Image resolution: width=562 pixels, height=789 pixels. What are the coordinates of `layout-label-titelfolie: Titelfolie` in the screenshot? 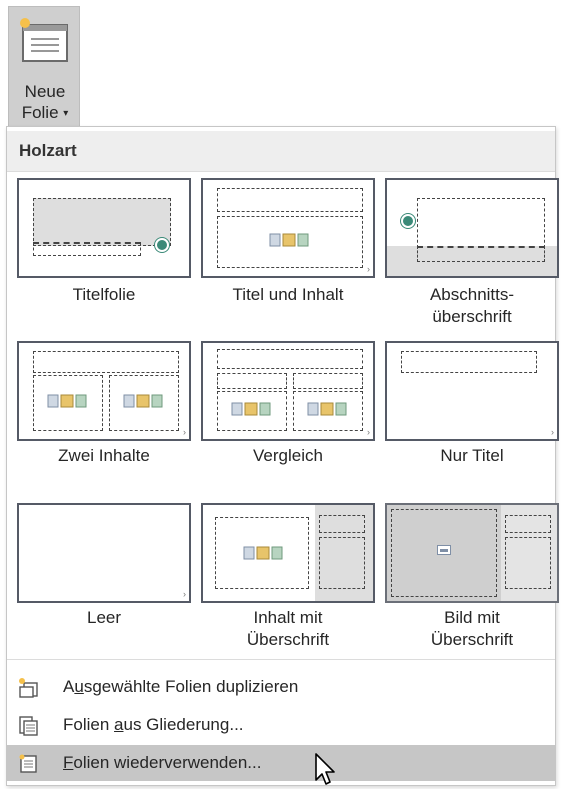 It's located at (104, 294).